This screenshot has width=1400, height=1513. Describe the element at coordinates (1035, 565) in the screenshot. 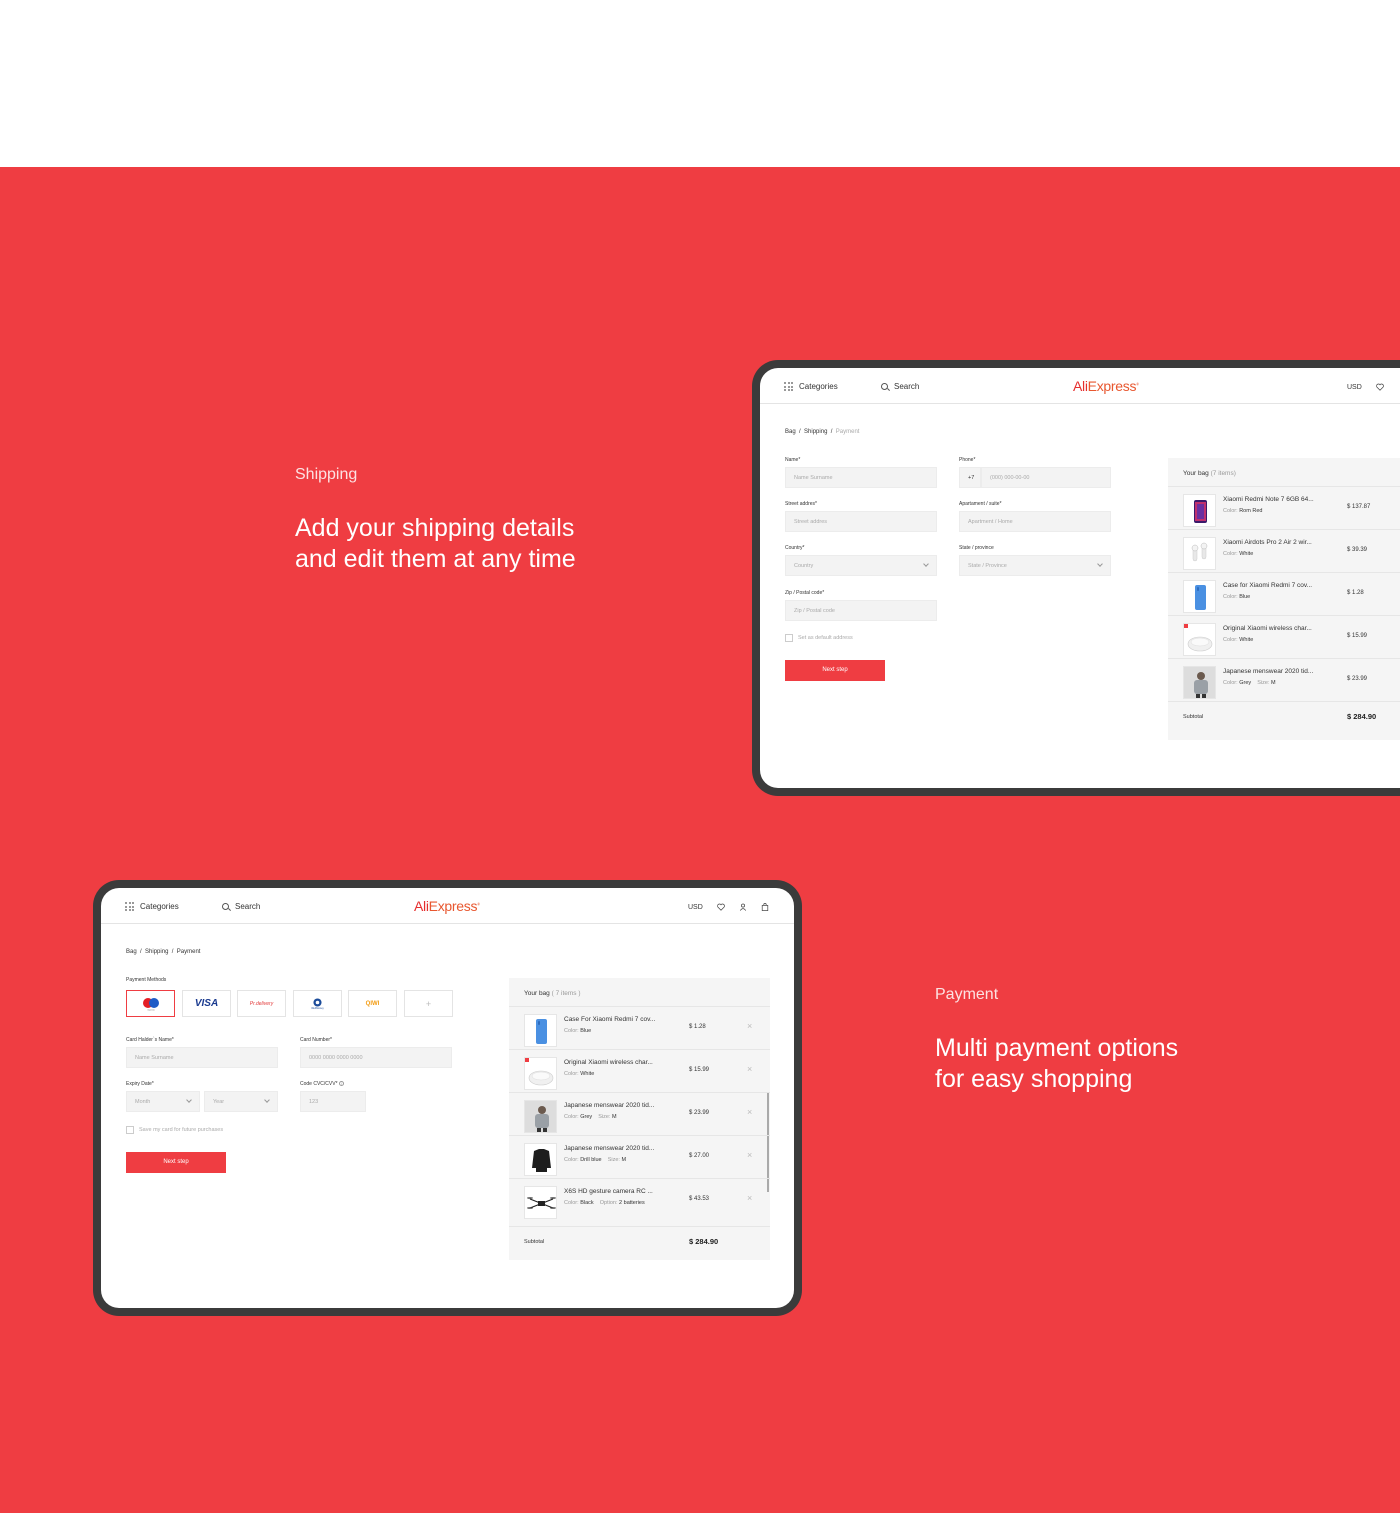

I see `state-select: State / Province` at that location.